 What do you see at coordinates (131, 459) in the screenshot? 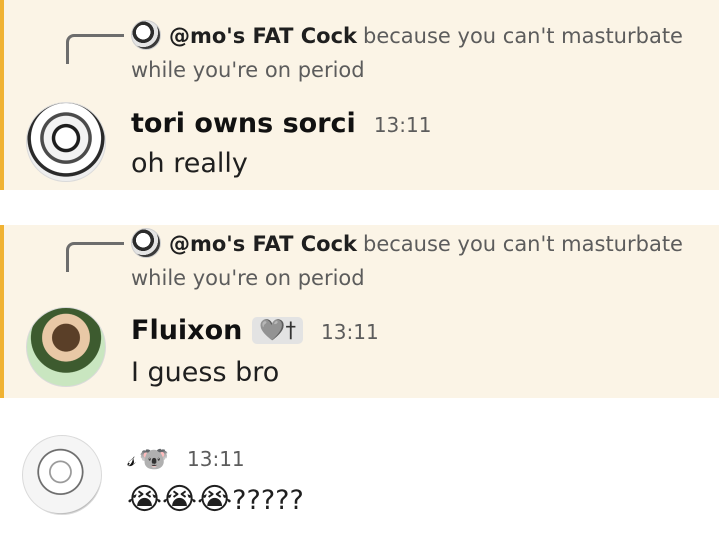
I see `username: 𝓈` at bounding box center [131, 459].